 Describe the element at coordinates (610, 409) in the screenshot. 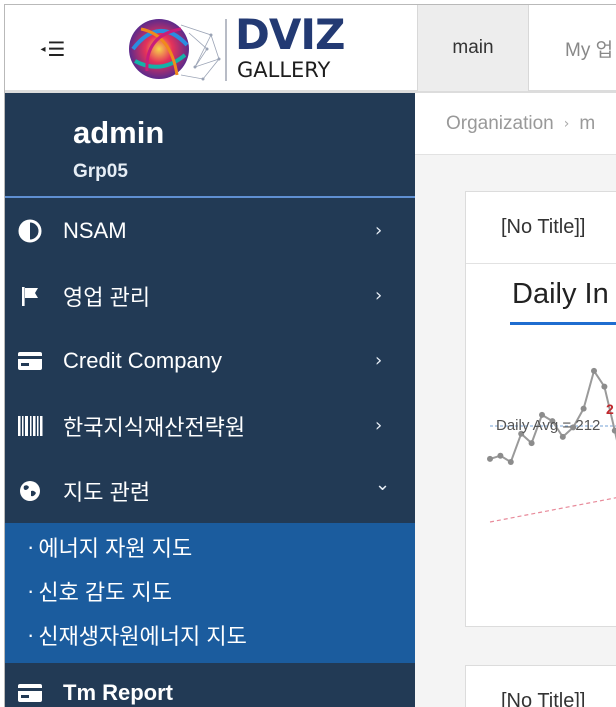

I see `chart-marker-label: 2` at that location.